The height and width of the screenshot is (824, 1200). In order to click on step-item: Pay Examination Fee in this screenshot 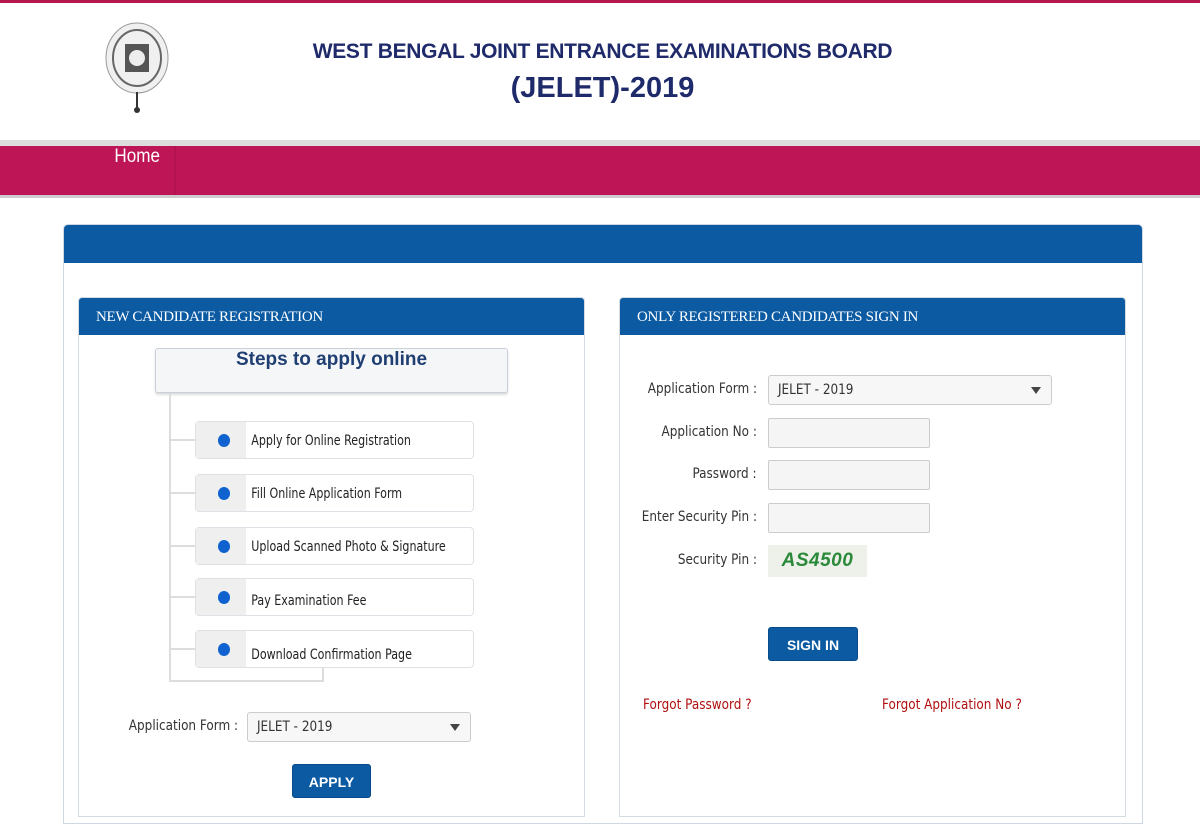, I will do `click(334, 597)`.